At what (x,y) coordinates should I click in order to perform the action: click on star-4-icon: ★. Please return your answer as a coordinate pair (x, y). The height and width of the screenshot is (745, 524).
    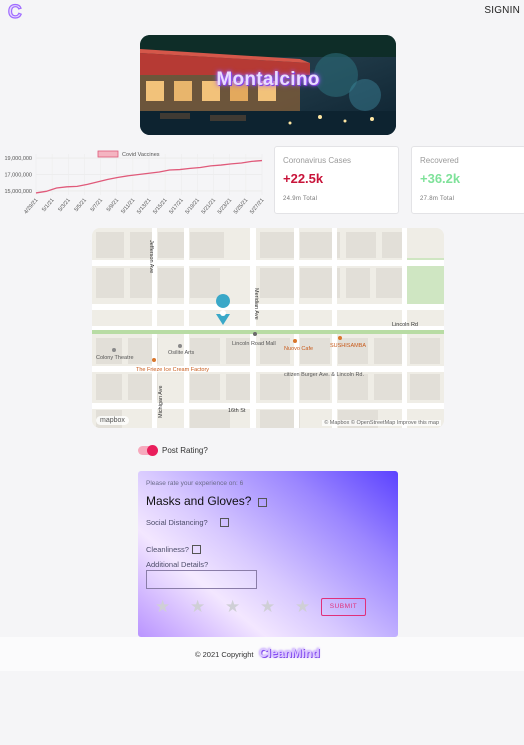
    Looking at the image, I should click on (267, 606).